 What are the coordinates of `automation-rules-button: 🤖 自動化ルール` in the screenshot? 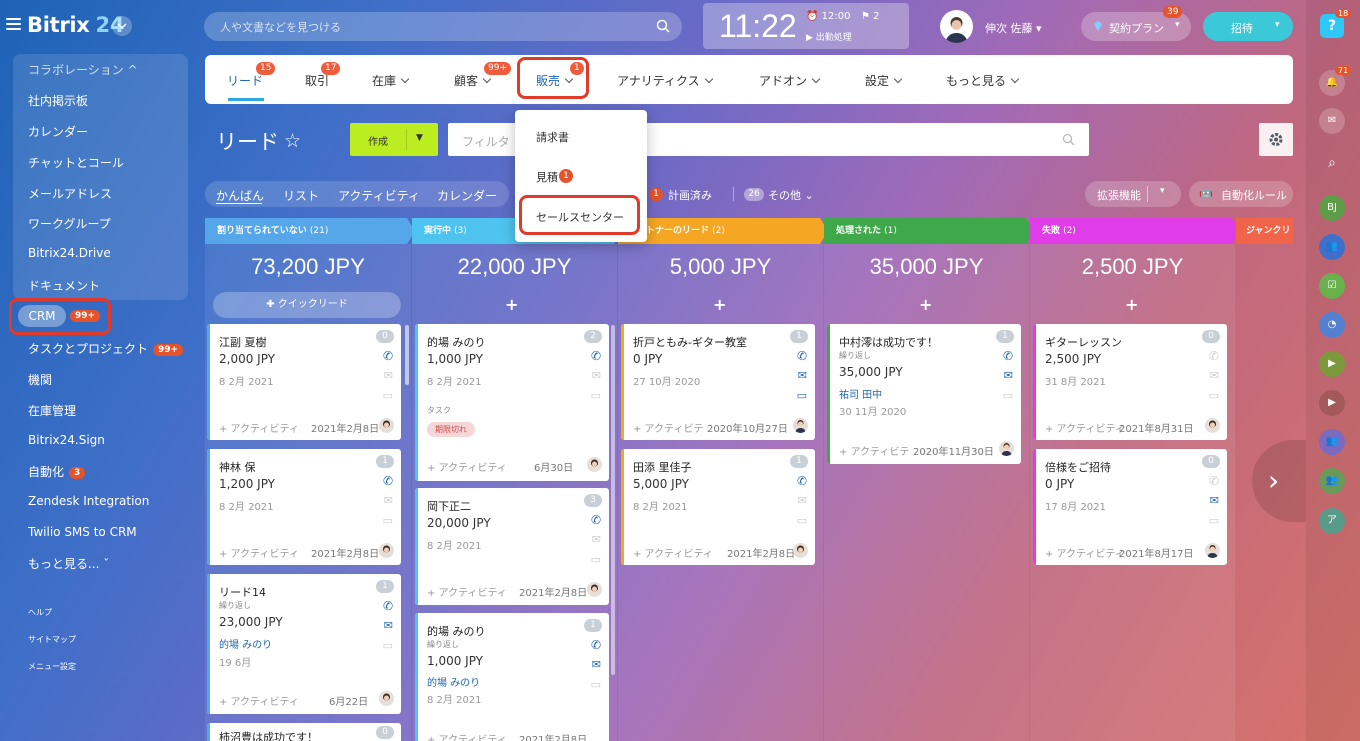 It's located at (1241, 194).